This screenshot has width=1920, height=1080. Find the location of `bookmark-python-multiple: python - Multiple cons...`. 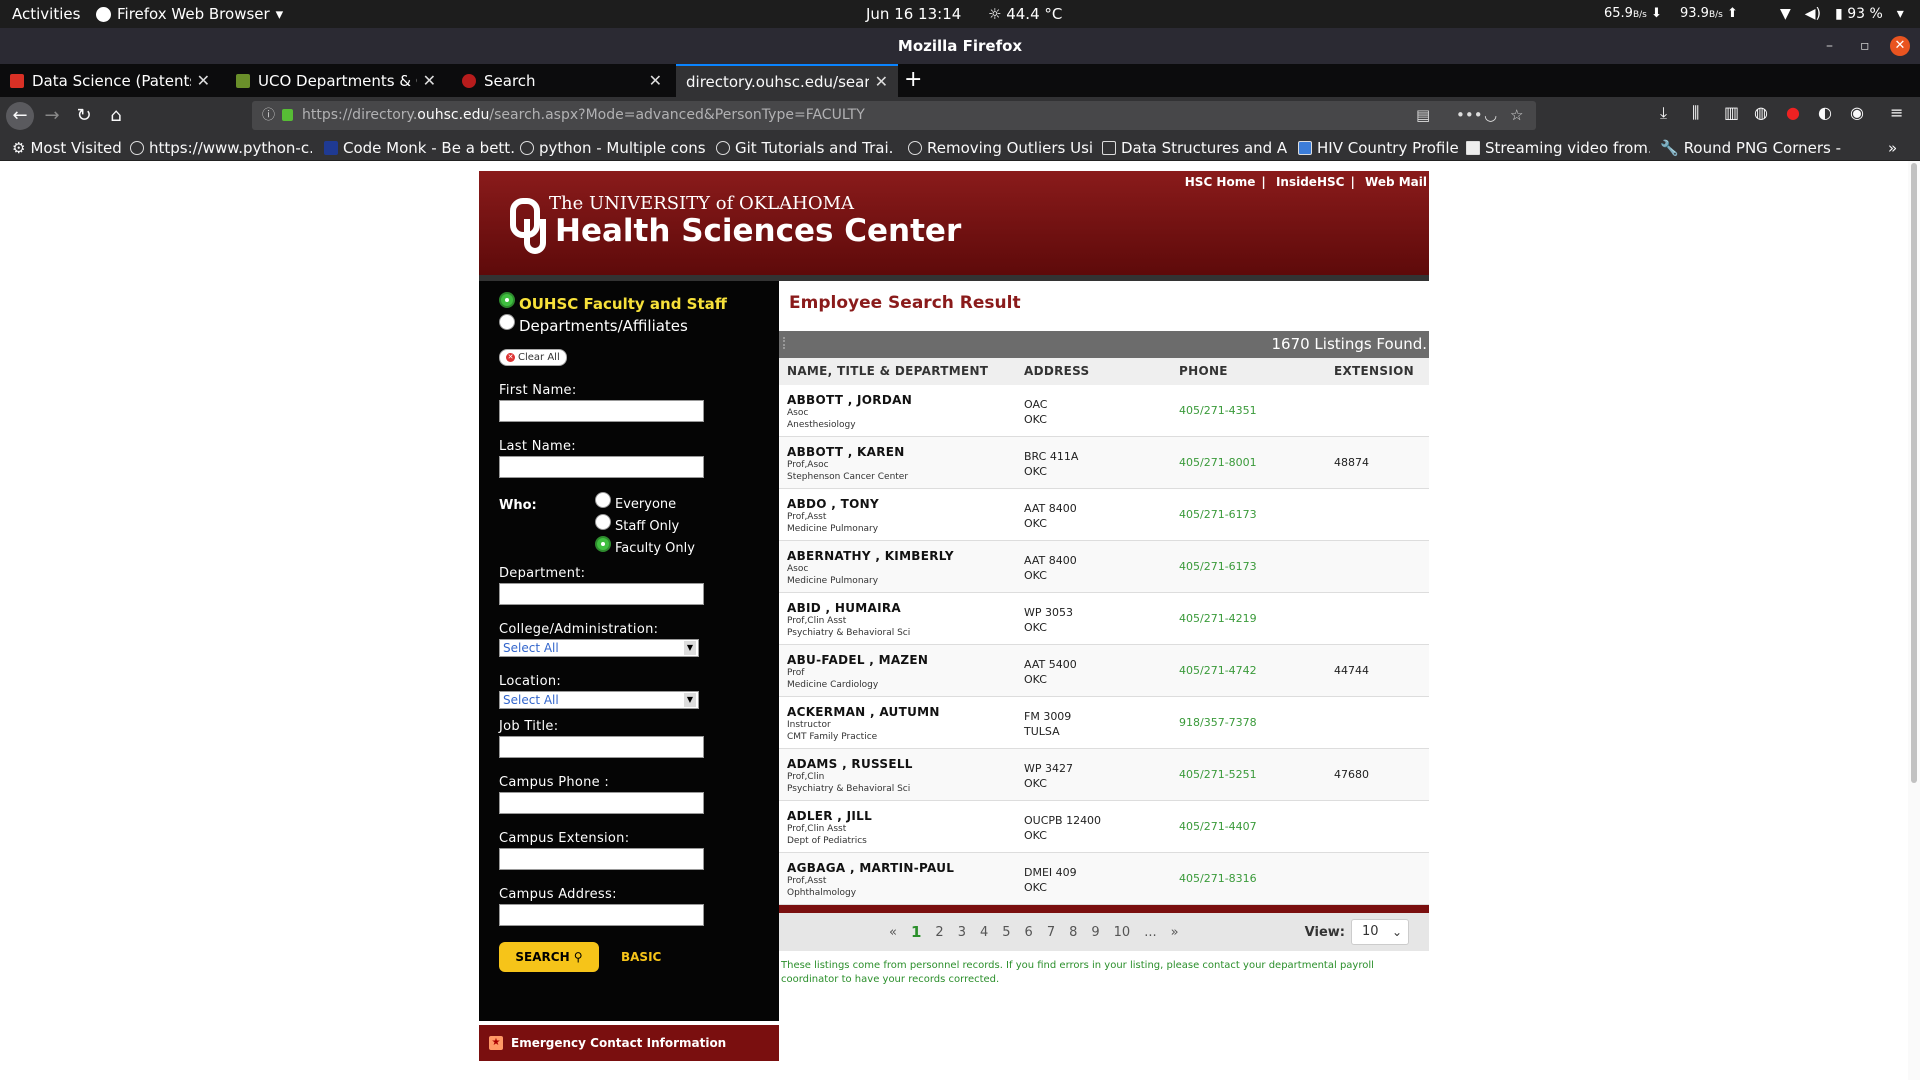

bookmark-python-multiple: python - Multiple cons... is located at coordinates (613, 148).